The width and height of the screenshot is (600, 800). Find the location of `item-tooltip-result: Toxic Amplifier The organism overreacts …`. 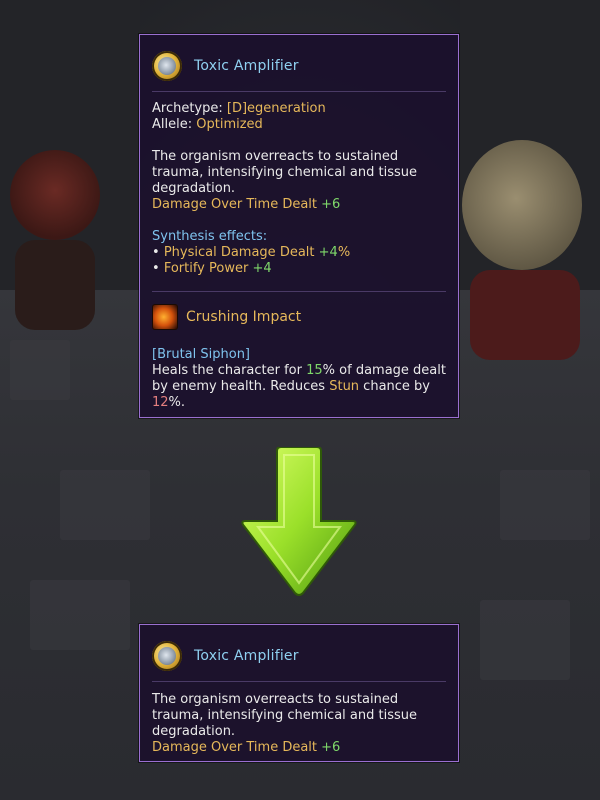

item-tooltip-result: Toxic Amplifier The organism overreacts … is located at coordinates (299, 693).